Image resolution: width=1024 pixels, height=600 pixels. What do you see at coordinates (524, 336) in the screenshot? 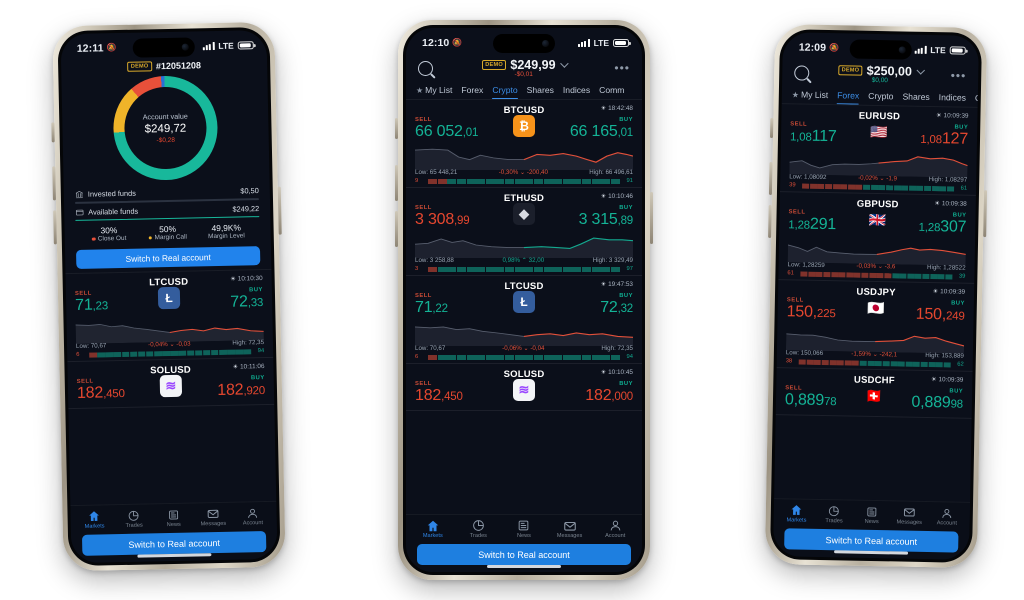
I see `sparkline-svg` at bounding box center [524, 336].